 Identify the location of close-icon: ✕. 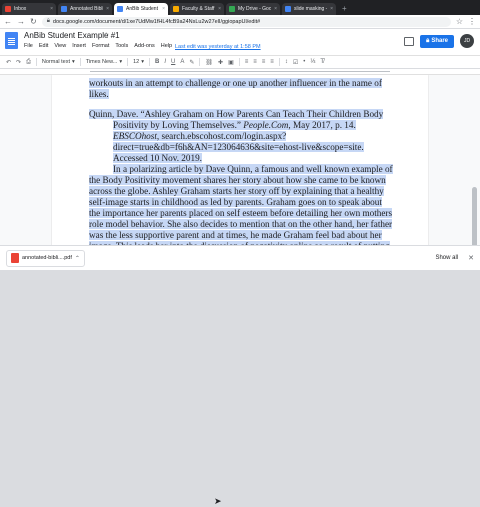
(471, 258).